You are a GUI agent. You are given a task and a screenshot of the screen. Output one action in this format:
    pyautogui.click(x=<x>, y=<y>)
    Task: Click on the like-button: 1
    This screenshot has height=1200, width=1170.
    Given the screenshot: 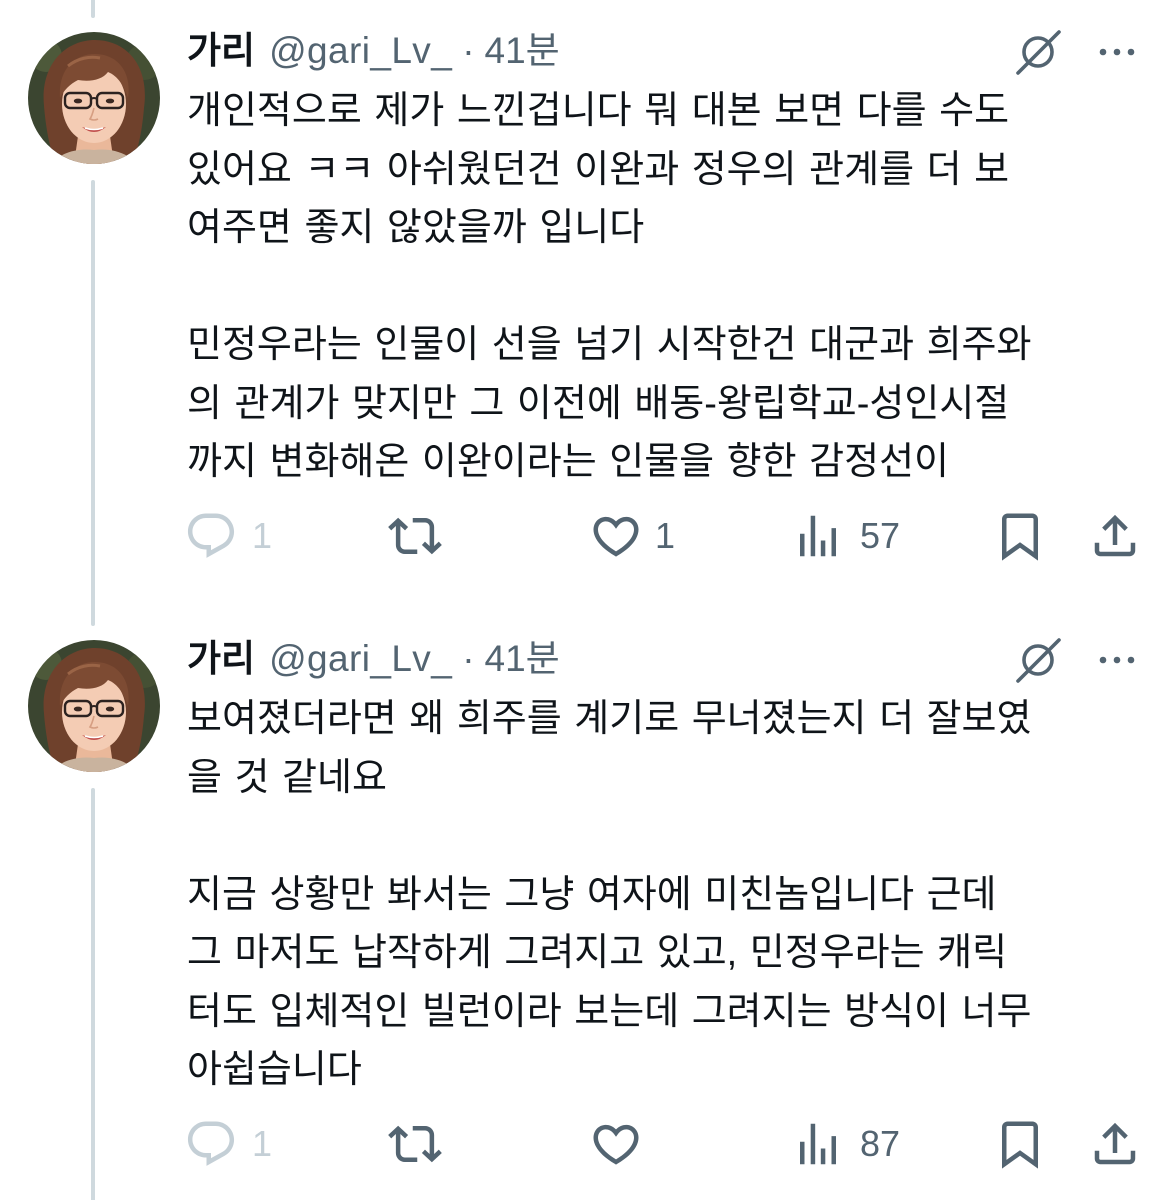 What is the action you would take?
    pyautogui.click(x=632, y=536)
    